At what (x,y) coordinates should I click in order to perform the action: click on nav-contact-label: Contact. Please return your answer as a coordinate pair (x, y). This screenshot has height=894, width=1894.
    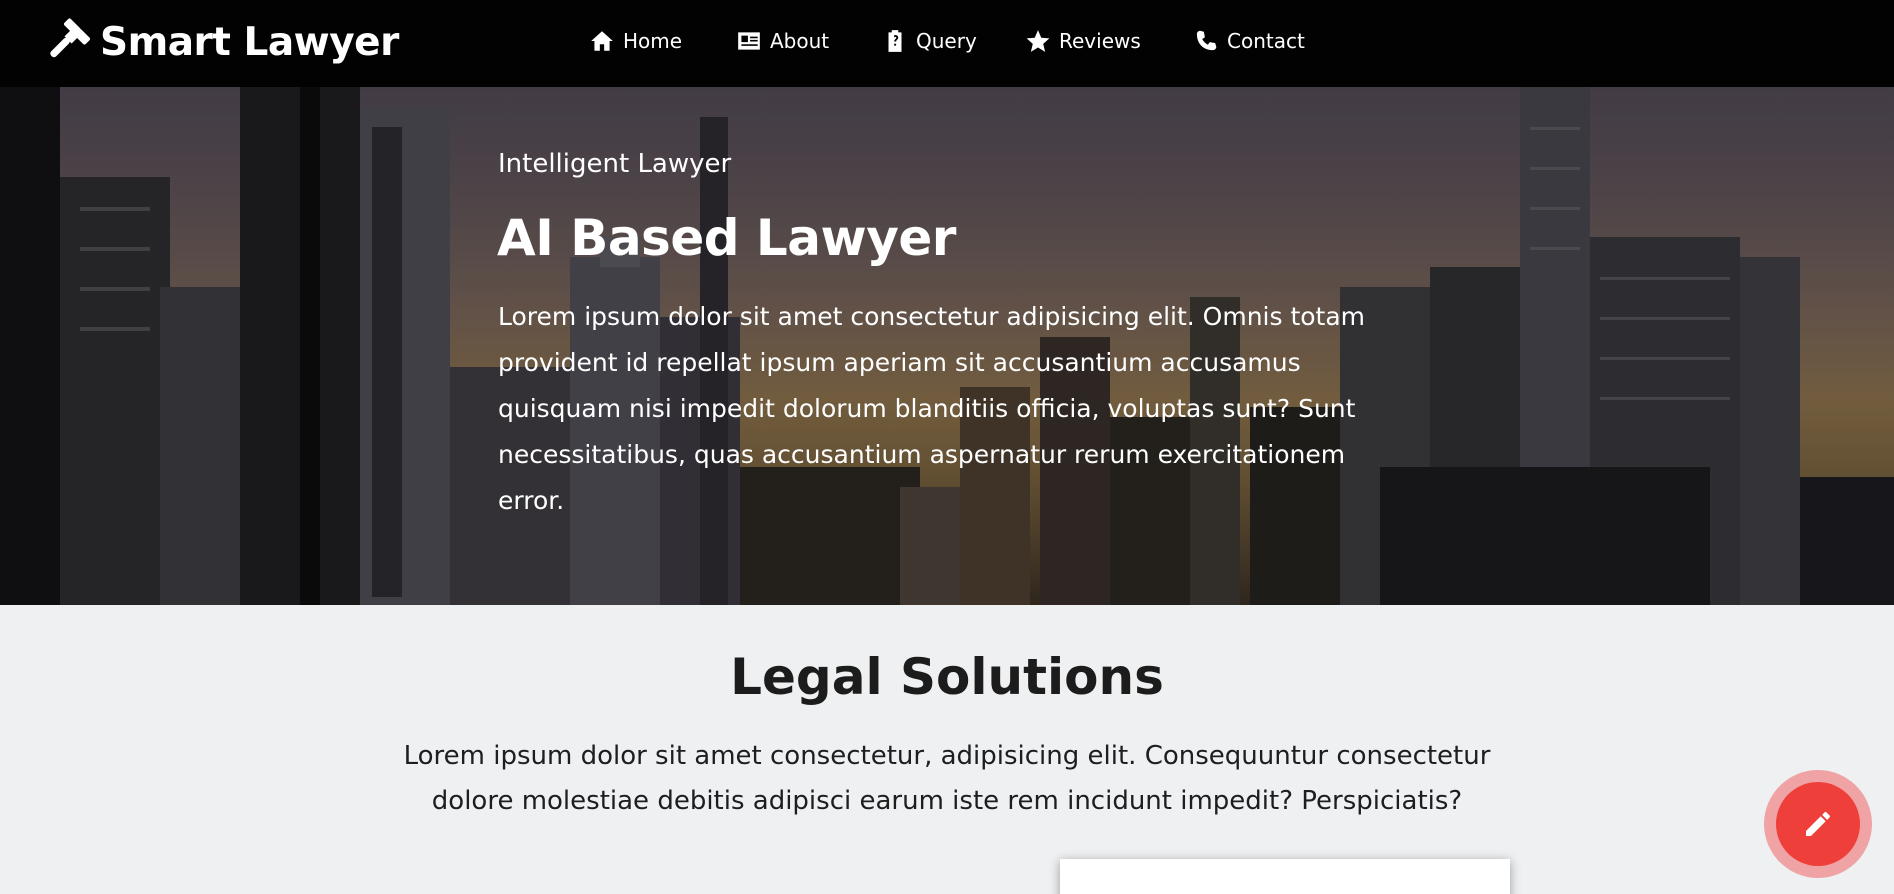
    Looking at the image, I should click on (1266, 41).